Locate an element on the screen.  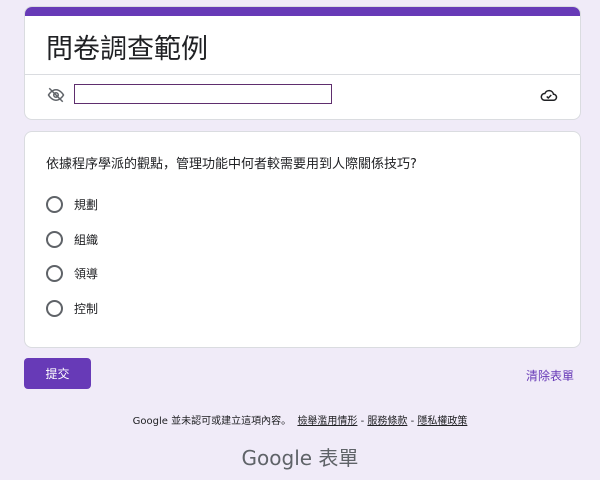
report-abuse-link: 檢舉濫用情形 is located at coordinates (327, 421).